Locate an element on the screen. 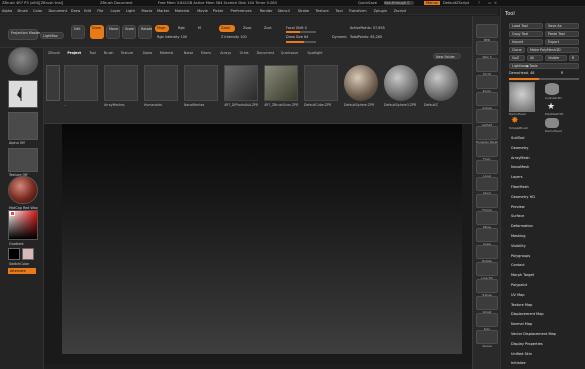 The height and width of the screenshot is (369, 585). menu-stencil: Stencil is located at coordinates (284, 11).